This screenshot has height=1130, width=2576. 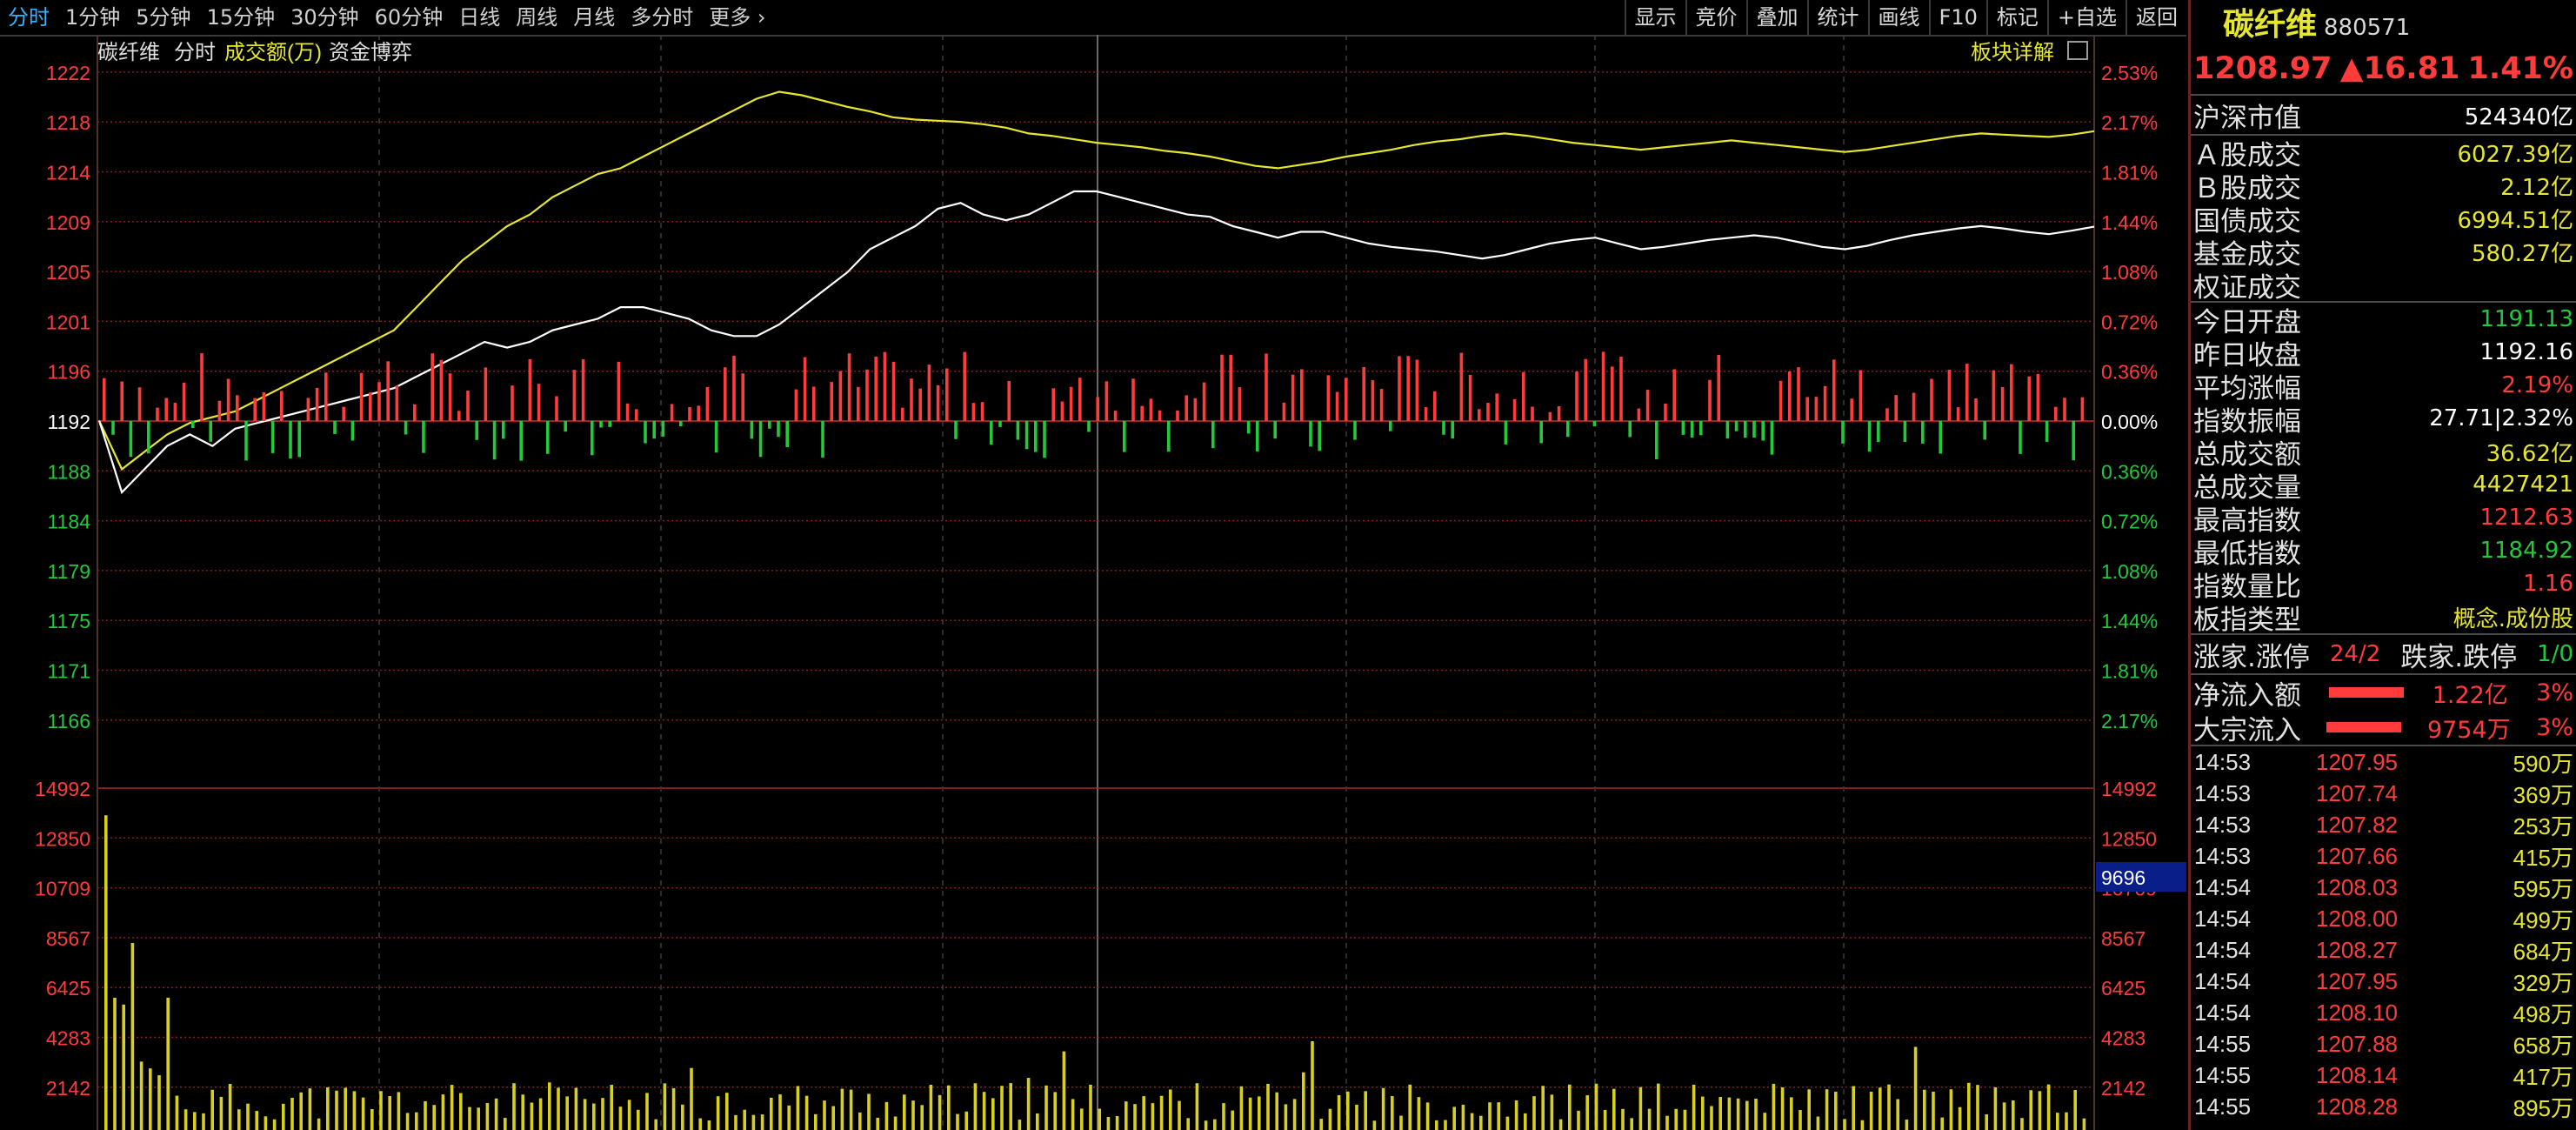 I want to click on volume-axis-label: 6425, so click(x=68, y=989).